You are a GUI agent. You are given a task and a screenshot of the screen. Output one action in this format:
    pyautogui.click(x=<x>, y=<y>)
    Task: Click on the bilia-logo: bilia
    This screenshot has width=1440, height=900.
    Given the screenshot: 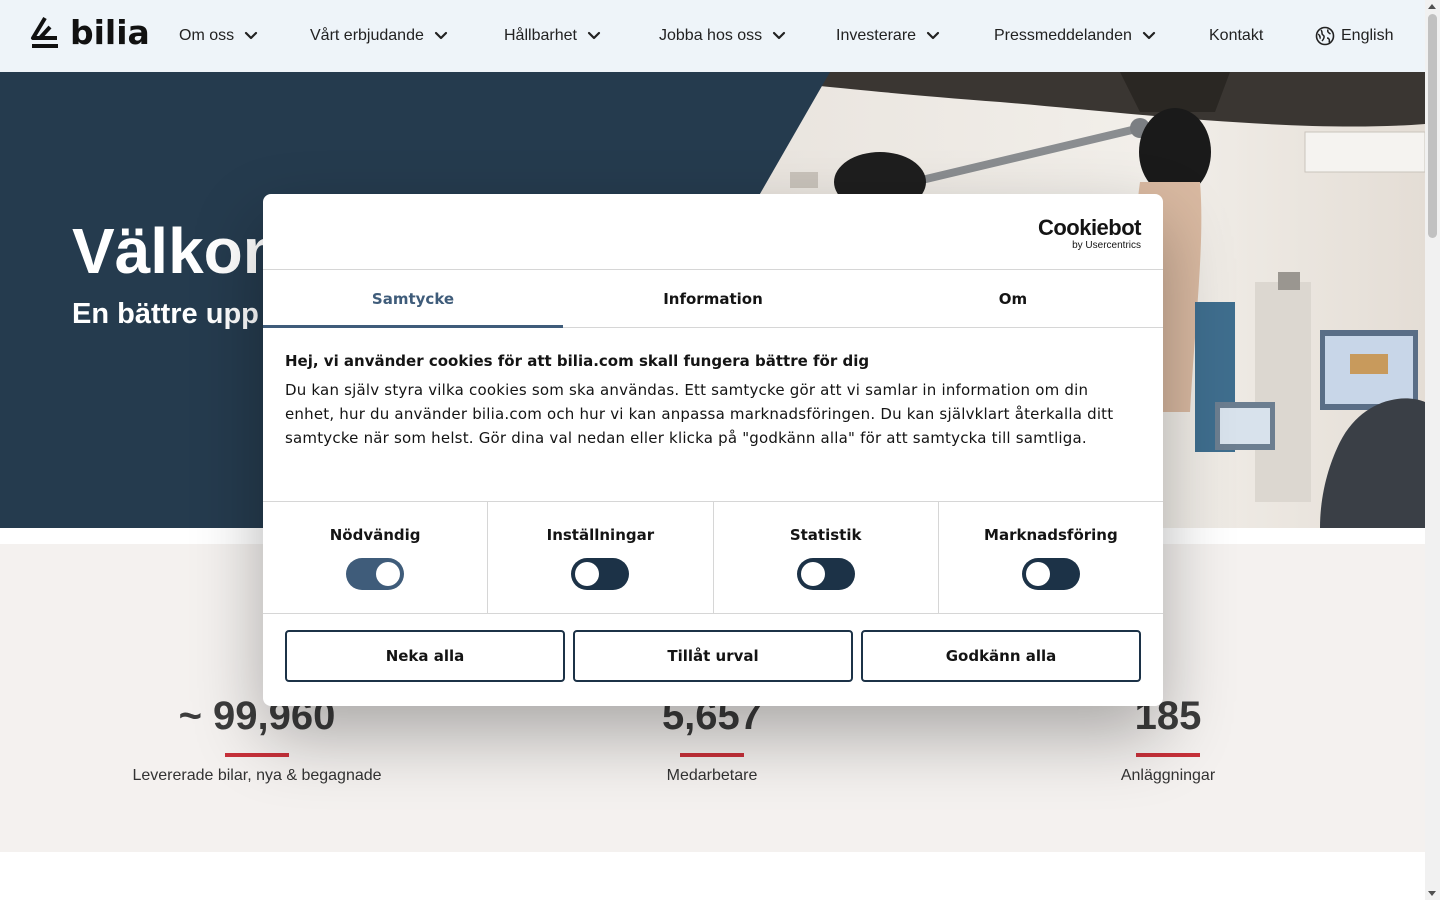 What is the action you would take?
    pyautogui.click(x=89, y=32)
    